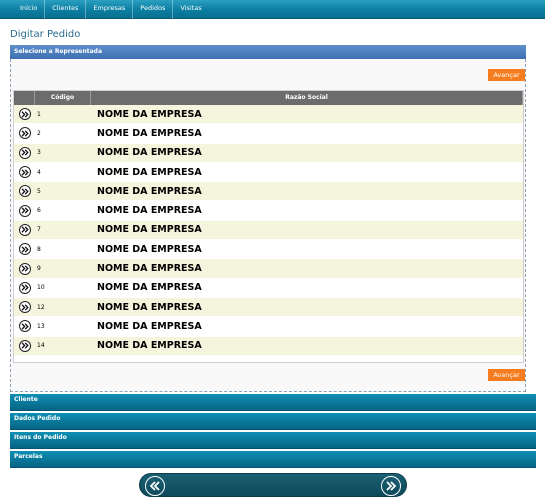 The height and width of the screenshot is (500, 545). I want to click on row-code: 5, so click(39, 191).